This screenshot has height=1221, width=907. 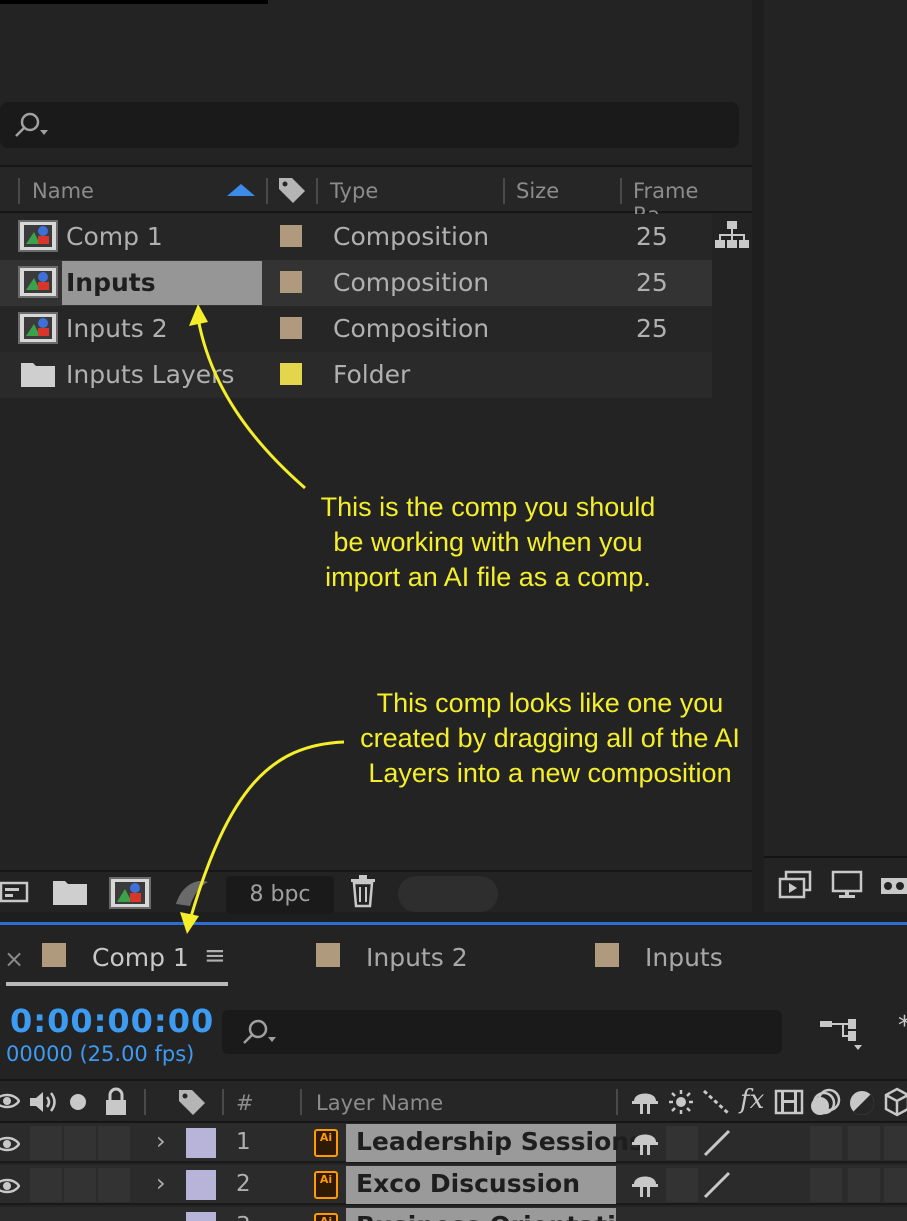 I want to click on layer-name-header: Layer Name, so click(x=379, y=1103).